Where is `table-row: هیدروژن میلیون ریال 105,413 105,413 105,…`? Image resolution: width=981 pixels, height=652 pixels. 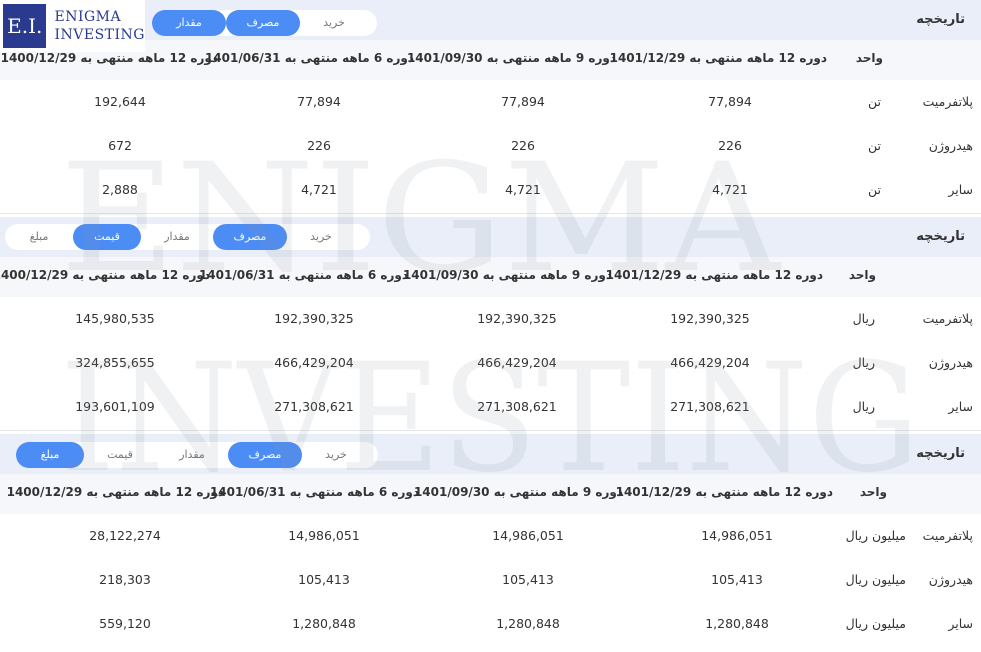 table-row: هیدروژن میلیون ریال 105,413 105,413 105,… is located at coordinates (490, 581).